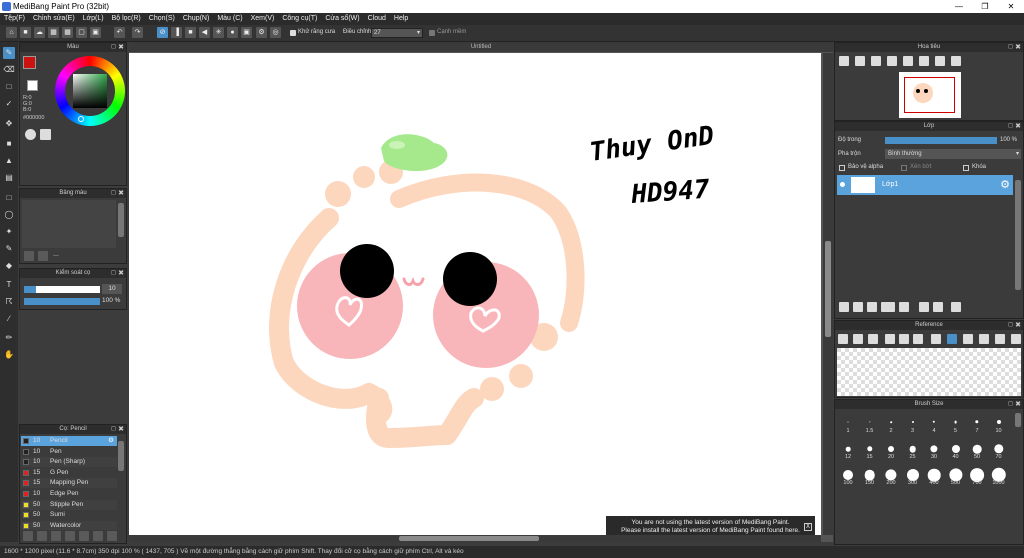  What do you see at coordinates (43, 256) in the screenshot?
I see `delete-palette-icon` at bounding box center [43, 256].